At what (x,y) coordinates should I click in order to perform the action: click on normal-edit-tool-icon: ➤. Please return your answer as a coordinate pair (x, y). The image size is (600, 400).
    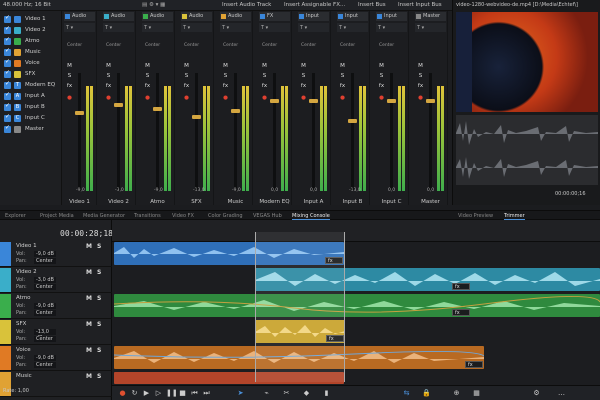
    Looking at the image, I should click on (240, 393).